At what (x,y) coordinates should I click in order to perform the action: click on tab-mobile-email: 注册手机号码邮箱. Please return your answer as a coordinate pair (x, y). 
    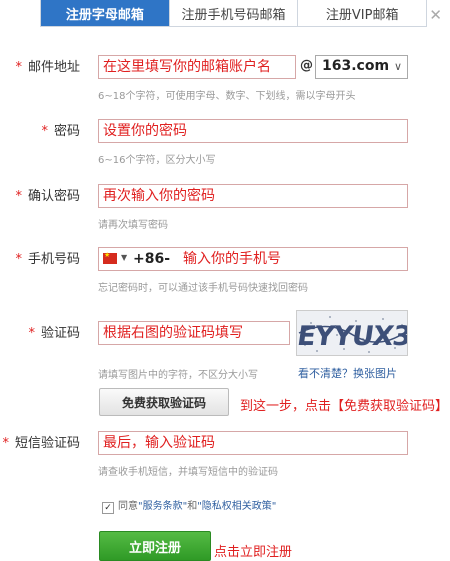
    Looking at the image, I should click on (234, 13).